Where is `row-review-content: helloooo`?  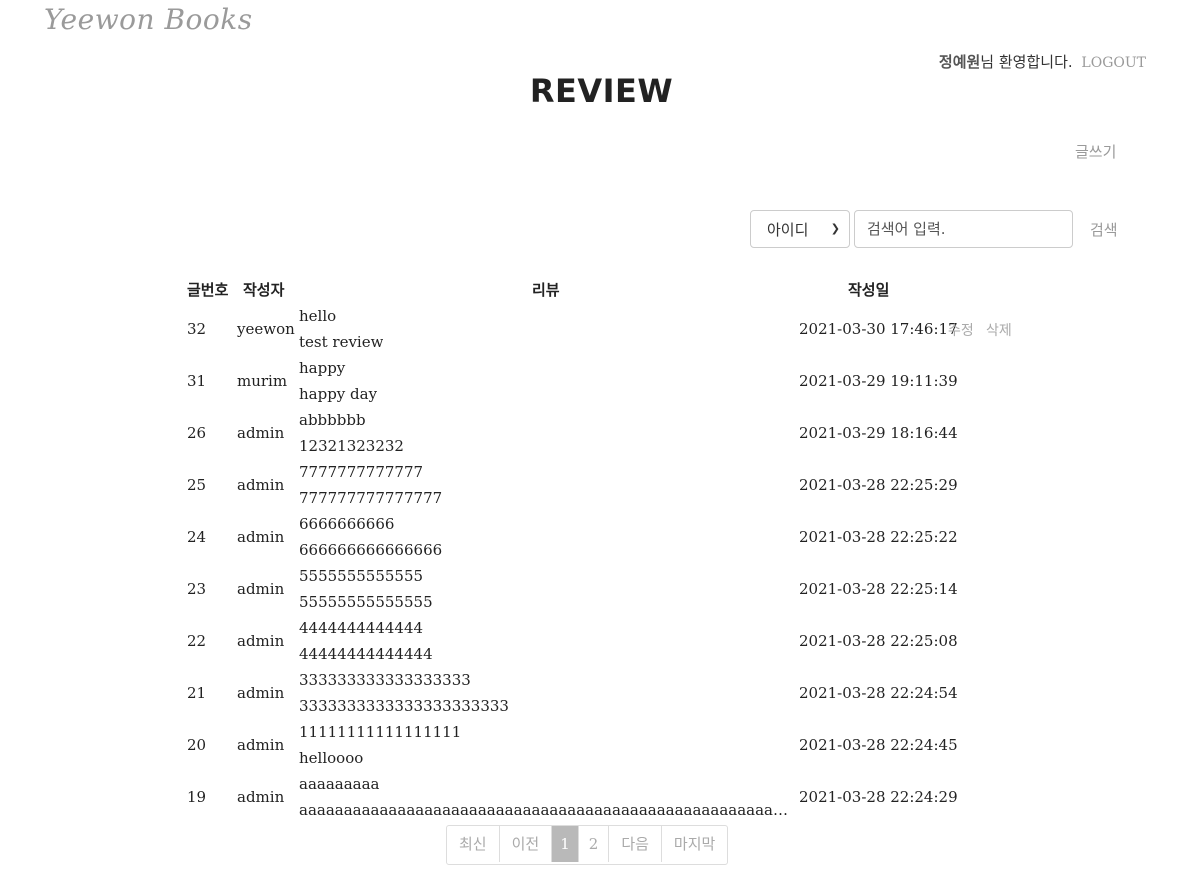 row-review-content: helloooo is located at coordinates (331, 758).